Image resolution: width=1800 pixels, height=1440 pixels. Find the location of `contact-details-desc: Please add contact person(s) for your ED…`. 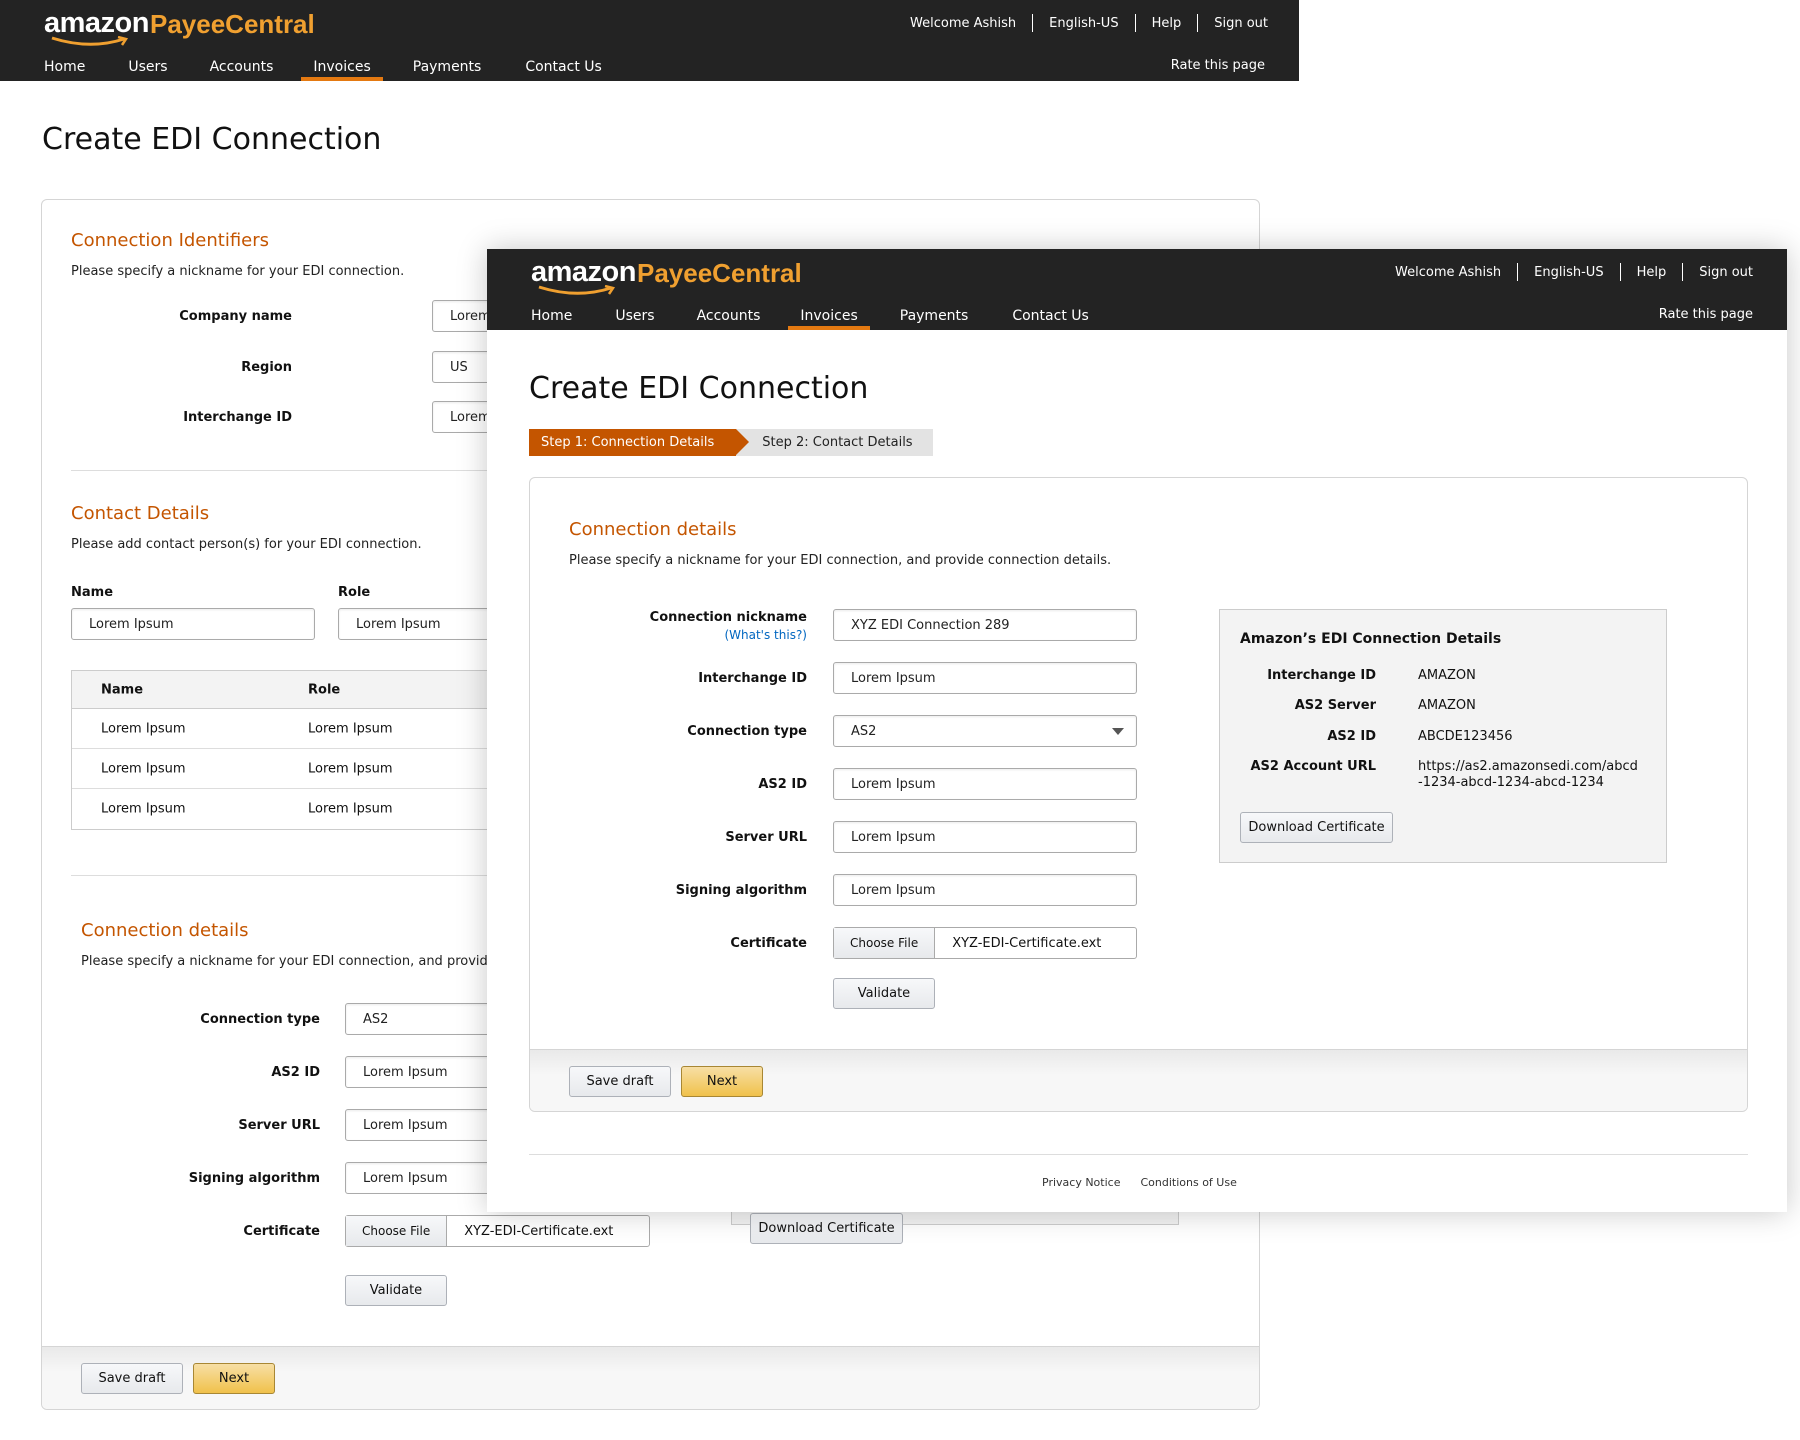

contact-details-desc: Please add contact person(s) for your ED… is located at coordinates (246, 544).